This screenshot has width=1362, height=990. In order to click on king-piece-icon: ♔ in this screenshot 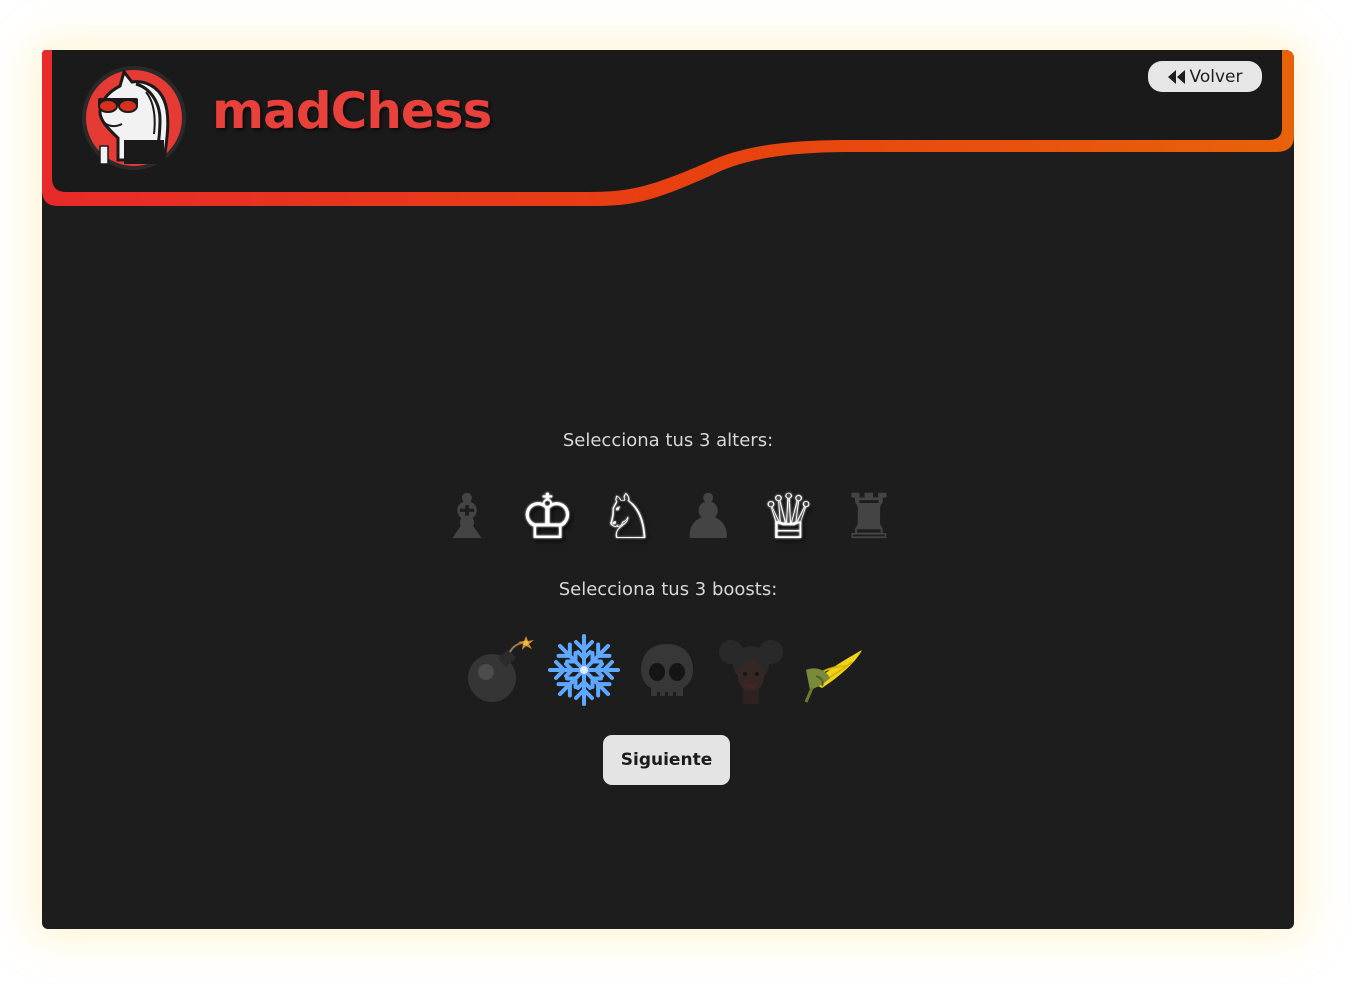, I will do `click(547, 517)`.